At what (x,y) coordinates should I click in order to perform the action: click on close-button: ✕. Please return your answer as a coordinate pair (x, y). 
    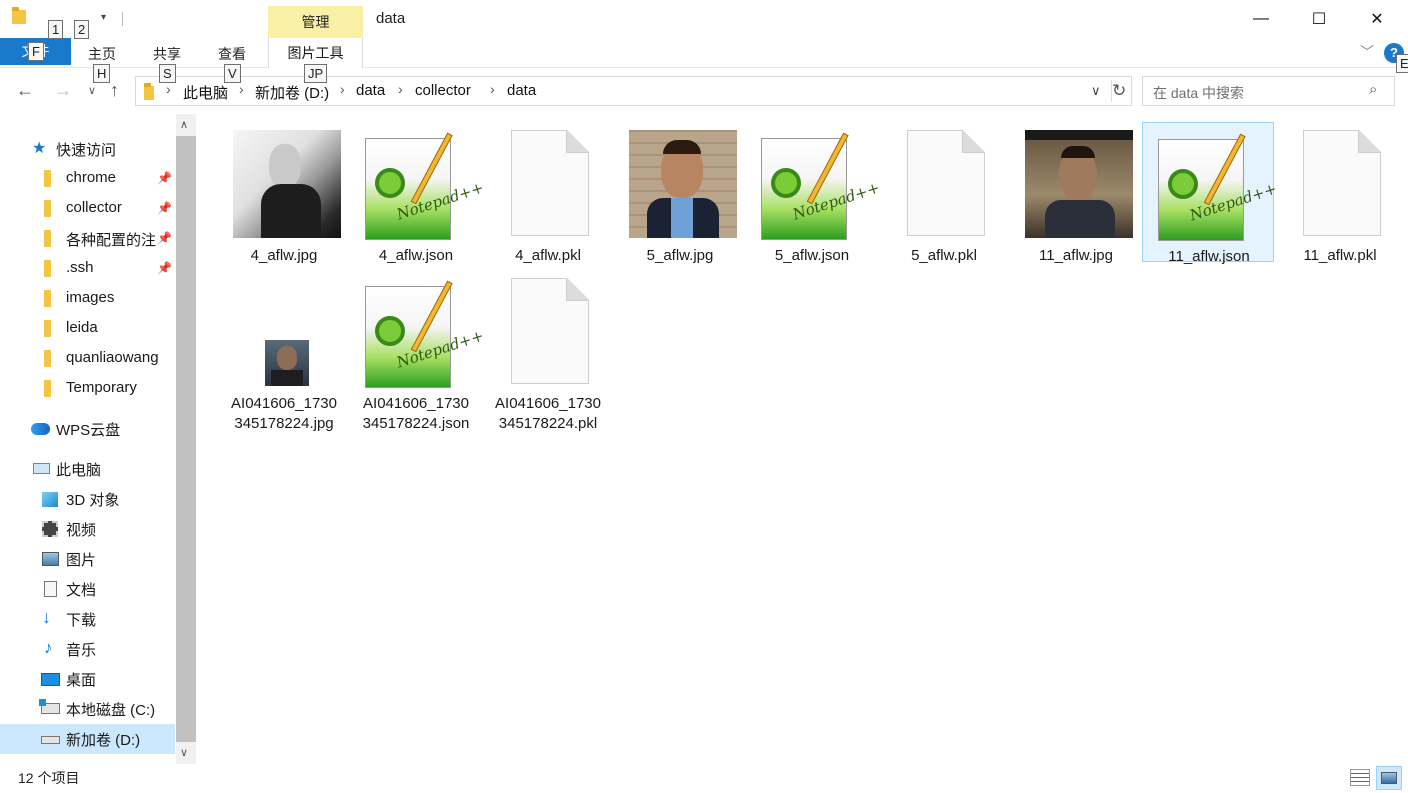
    Looking at the image, I should click on (1377, 19).